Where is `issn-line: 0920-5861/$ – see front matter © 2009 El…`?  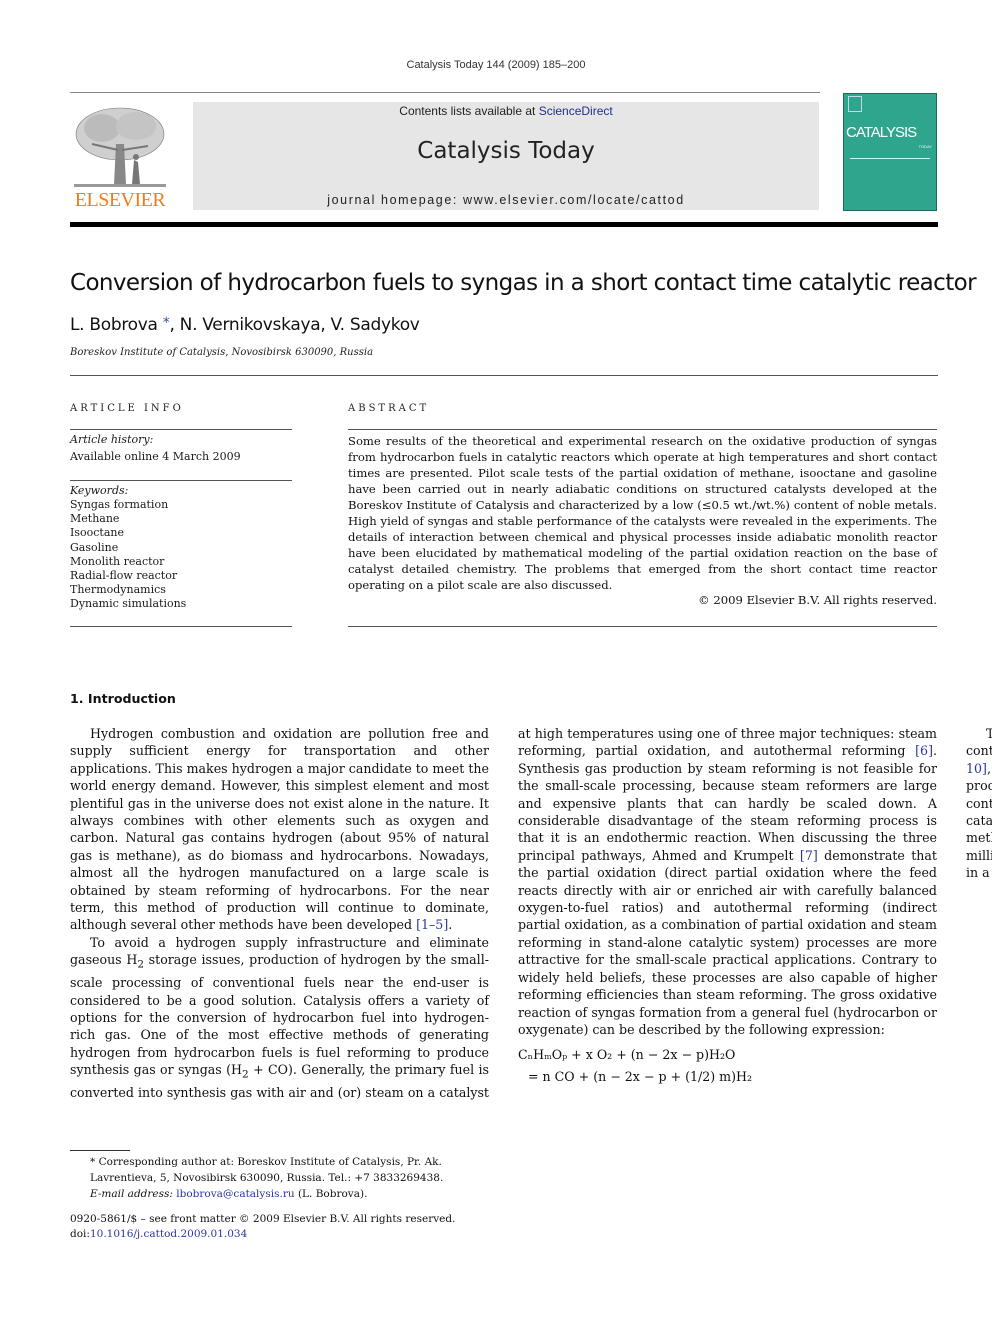 issn-line: 0920-5861/$ – see front matter © 2009 El… is located at coordinates (263, 1219).